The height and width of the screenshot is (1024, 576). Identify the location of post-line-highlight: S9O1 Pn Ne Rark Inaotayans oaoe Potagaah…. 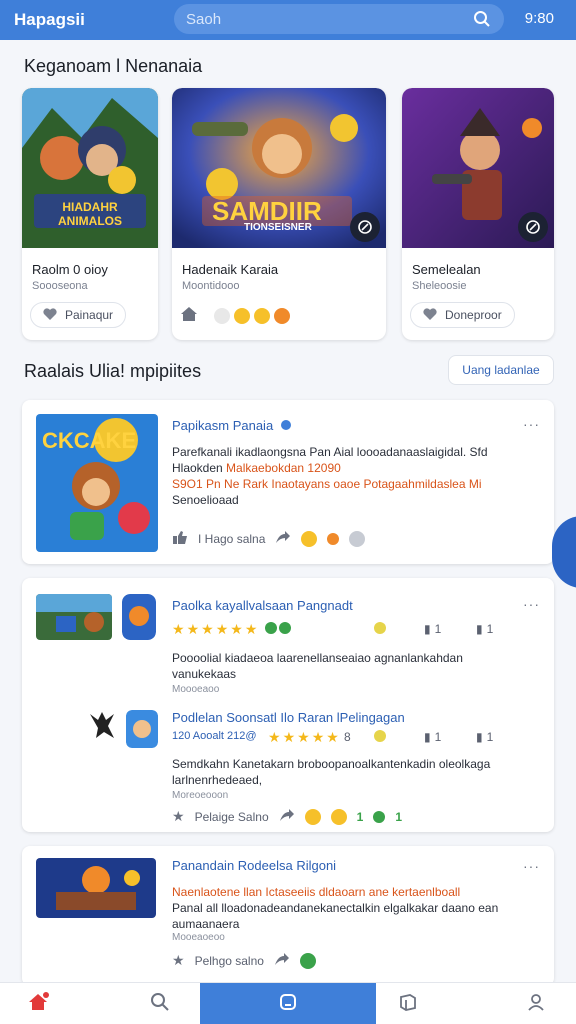
(327, 484).